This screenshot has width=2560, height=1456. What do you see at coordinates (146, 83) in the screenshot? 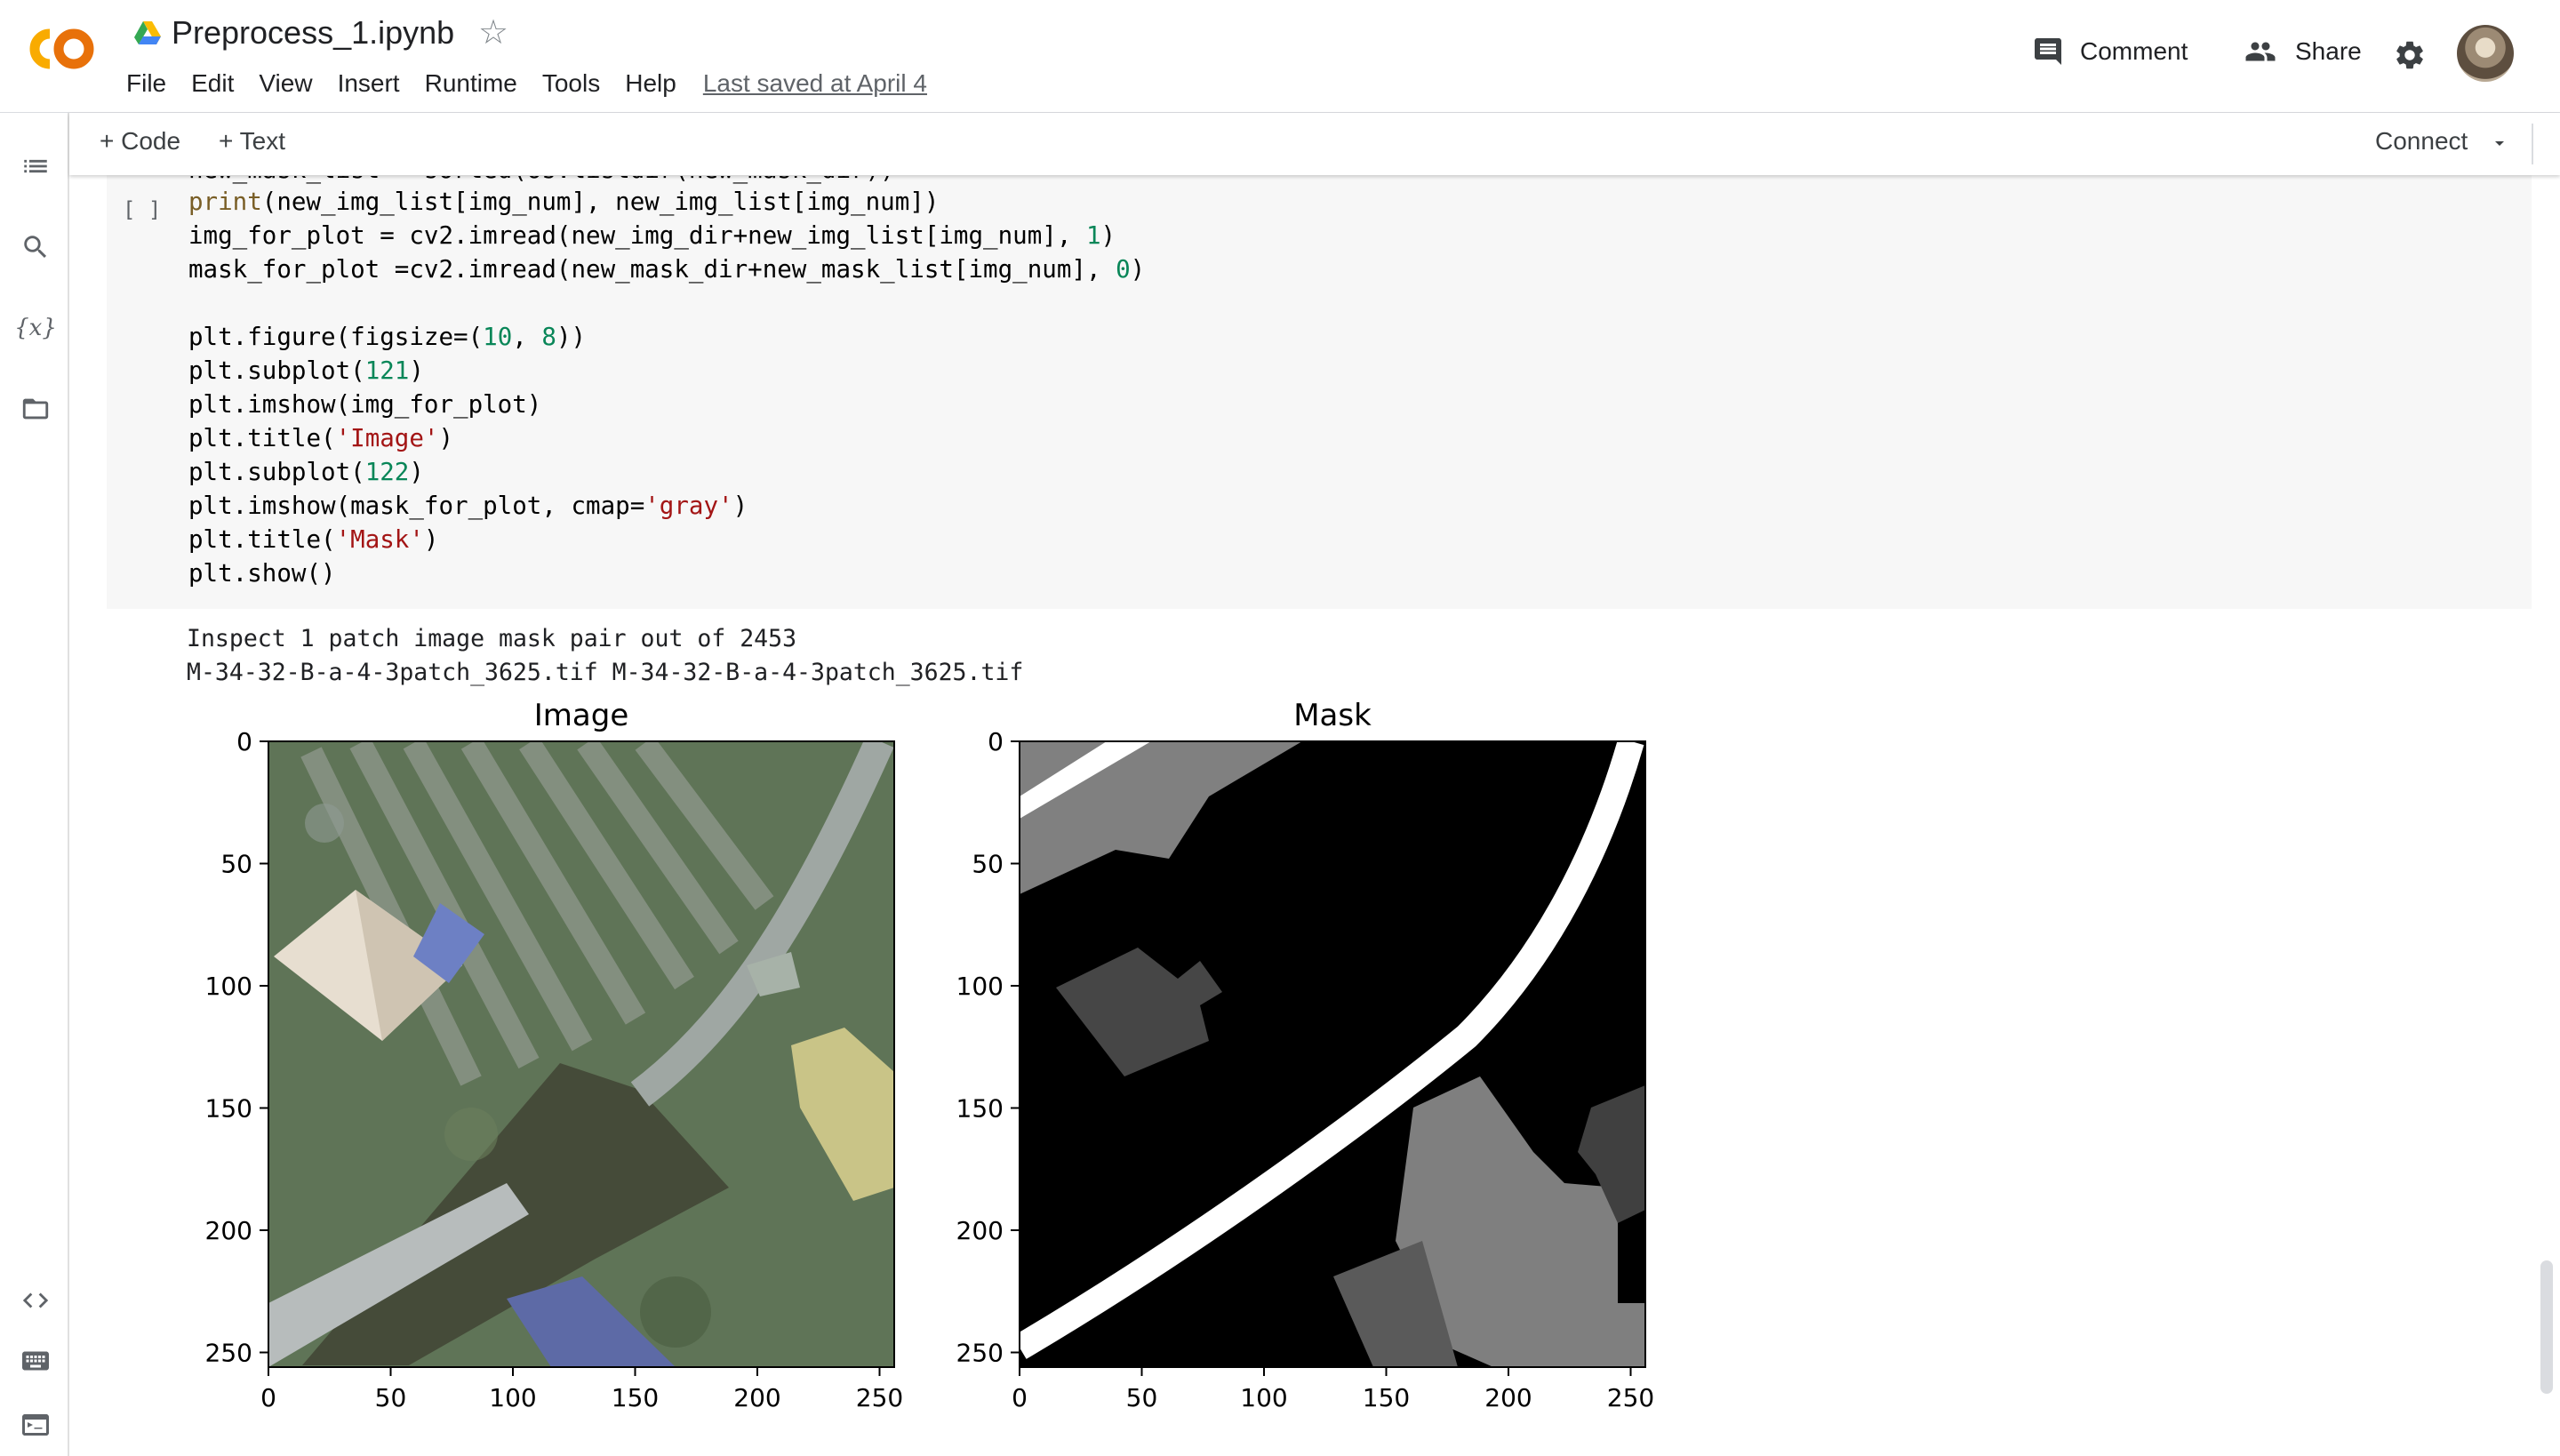
I see `menu-file: File` at bounding box center [146, 83].